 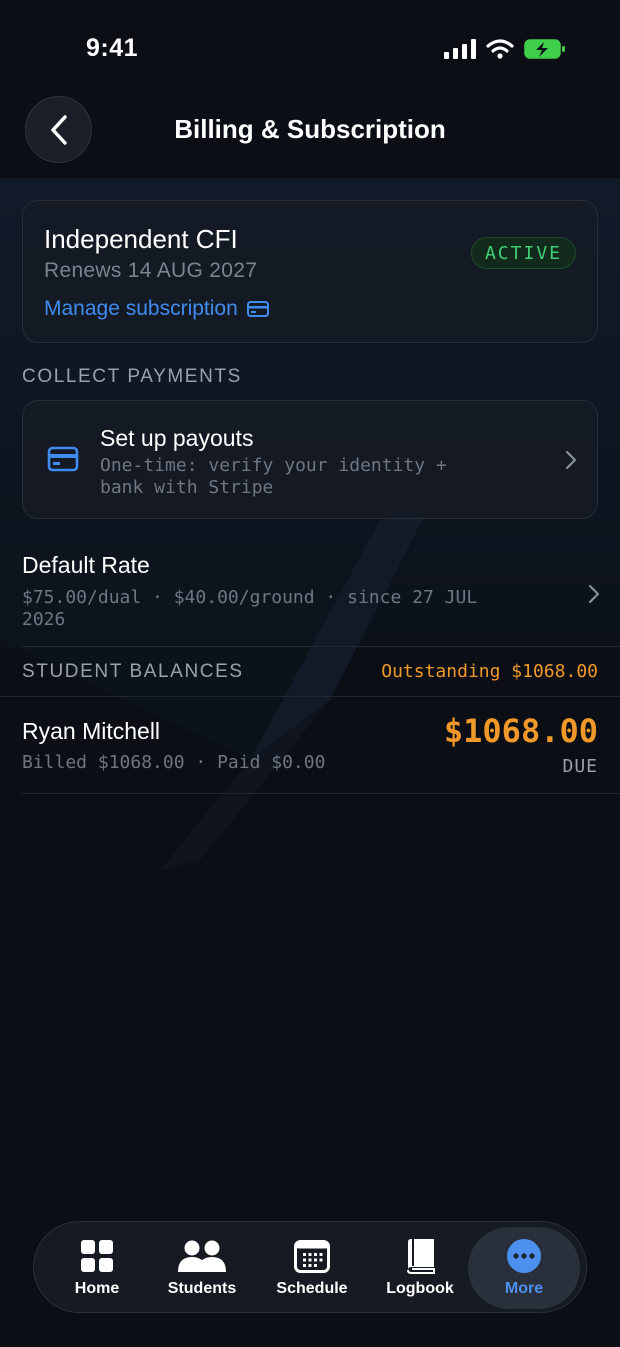 What do you see at coordinates (310, 673) in the screenshot?
I see `student-balances-header: STUDENT BALANCES Outstanding $1068.00` at bounding box center [310, 673].